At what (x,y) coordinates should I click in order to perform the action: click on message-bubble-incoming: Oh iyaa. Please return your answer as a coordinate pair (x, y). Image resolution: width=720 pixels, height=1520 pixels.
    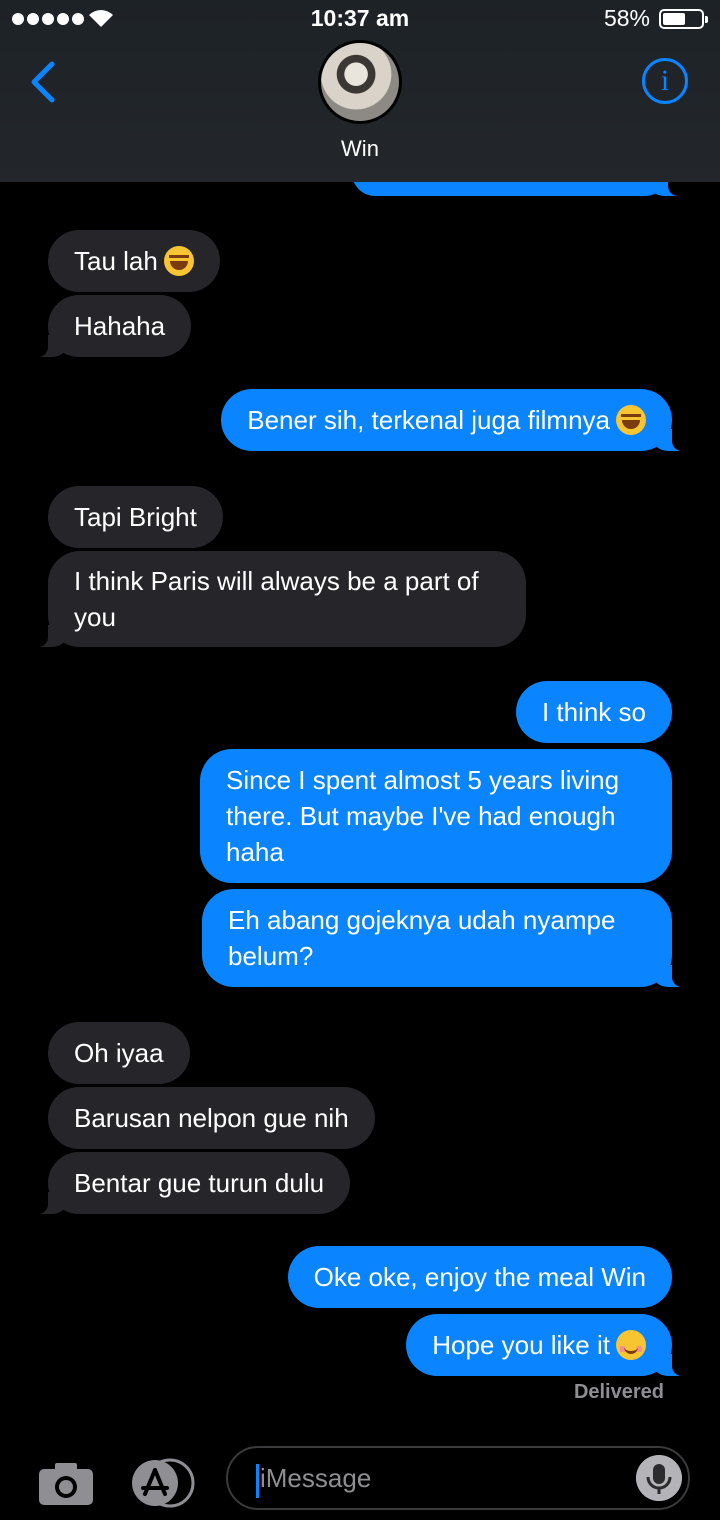
    Looking at the image, I should click on (119, 1053).